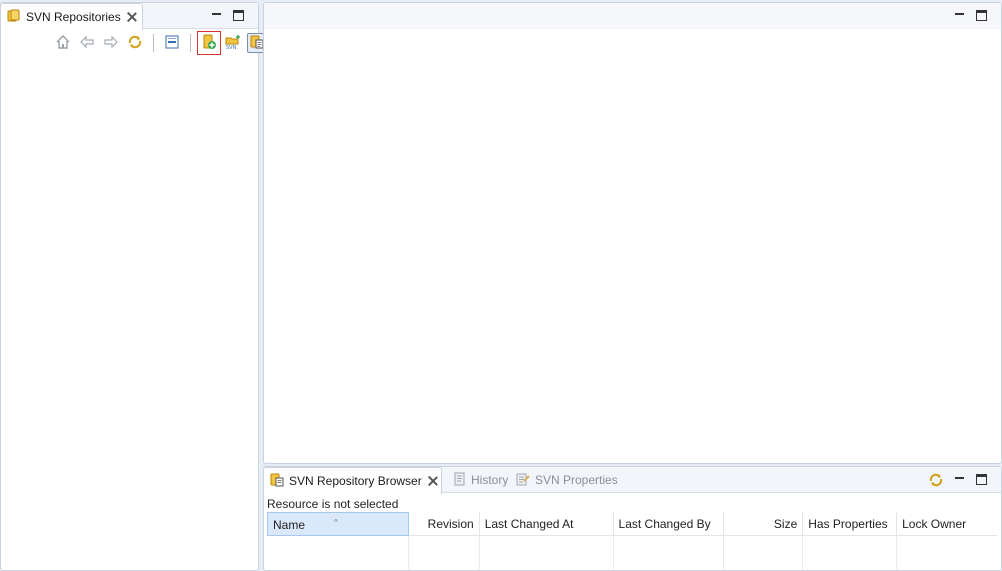  I want to click on table-column-last-changed-by, so click(669, 553).